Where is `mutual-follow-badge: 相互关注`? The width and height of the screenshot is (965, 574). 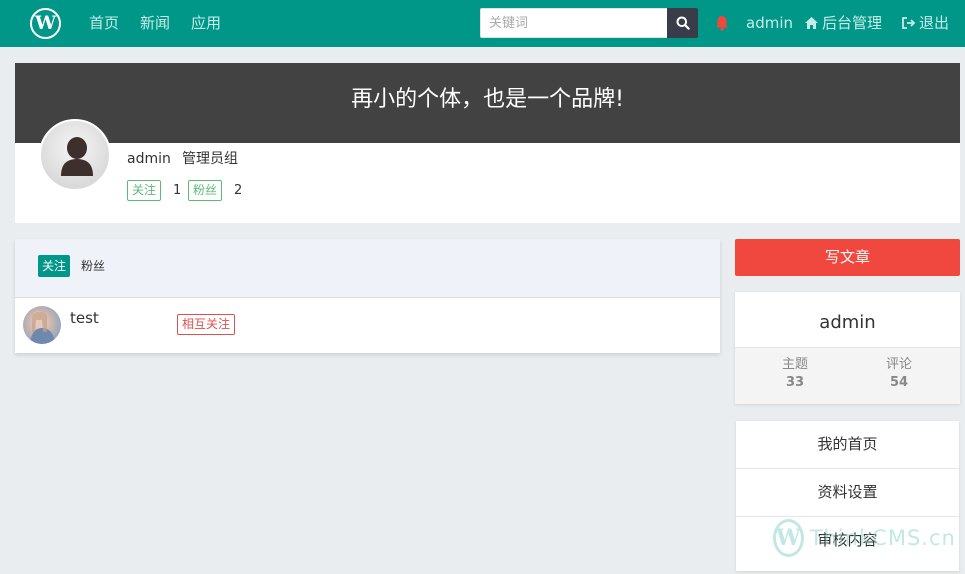 mutual-follow-badge: 相互关注 is located at coordinates (206, 324).